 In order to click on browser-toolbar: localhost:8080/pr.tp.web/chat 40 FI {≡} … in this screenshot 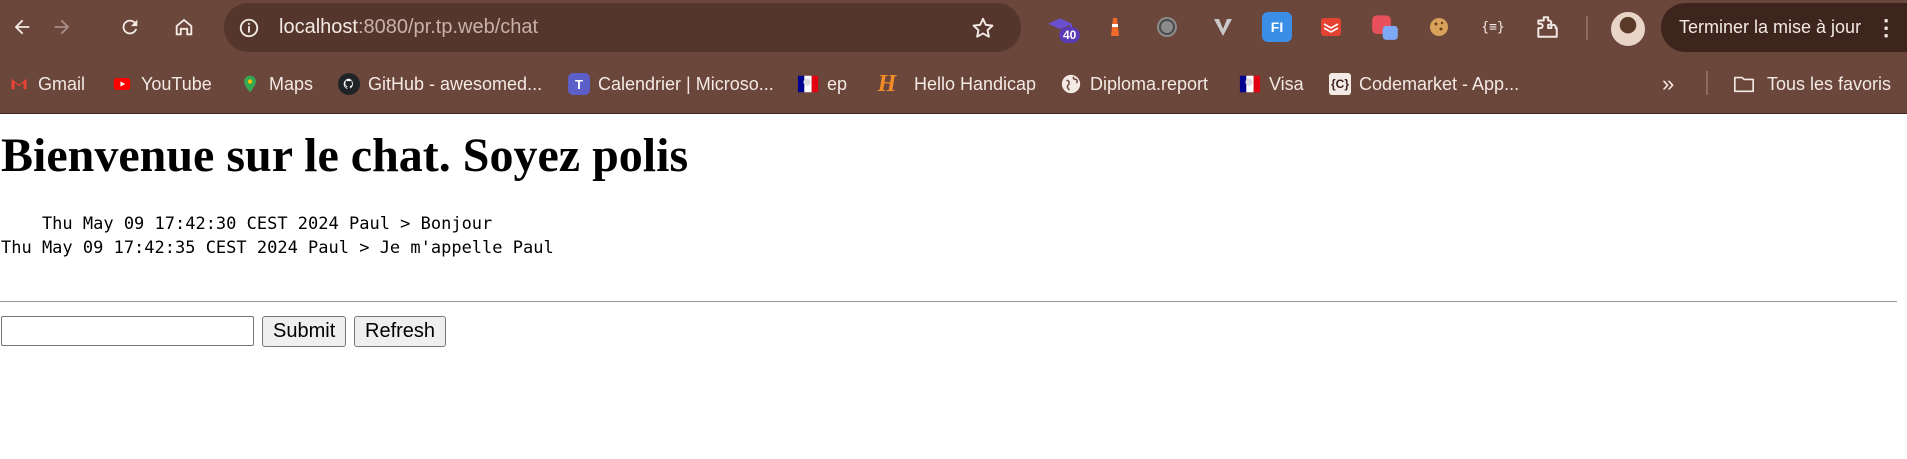, I will do `click(953, 27)`.